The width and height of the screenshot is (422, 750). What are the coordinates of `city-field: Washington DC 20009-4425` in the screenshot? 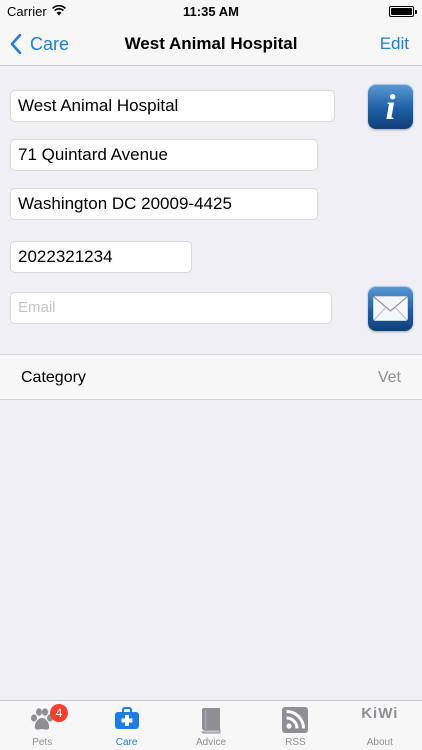 It's located at (164, 204).